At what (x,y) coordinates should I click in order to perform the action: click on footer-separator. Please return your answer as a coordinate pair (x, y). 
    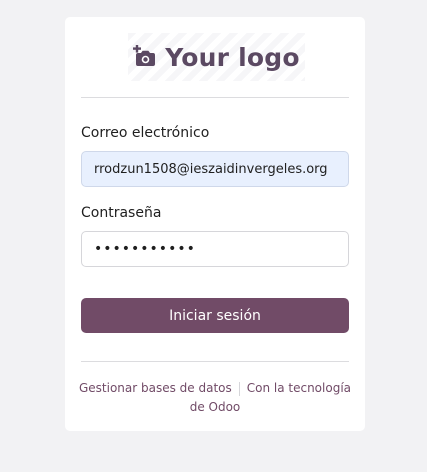
    Looking at the image, I should click on (239, 388).